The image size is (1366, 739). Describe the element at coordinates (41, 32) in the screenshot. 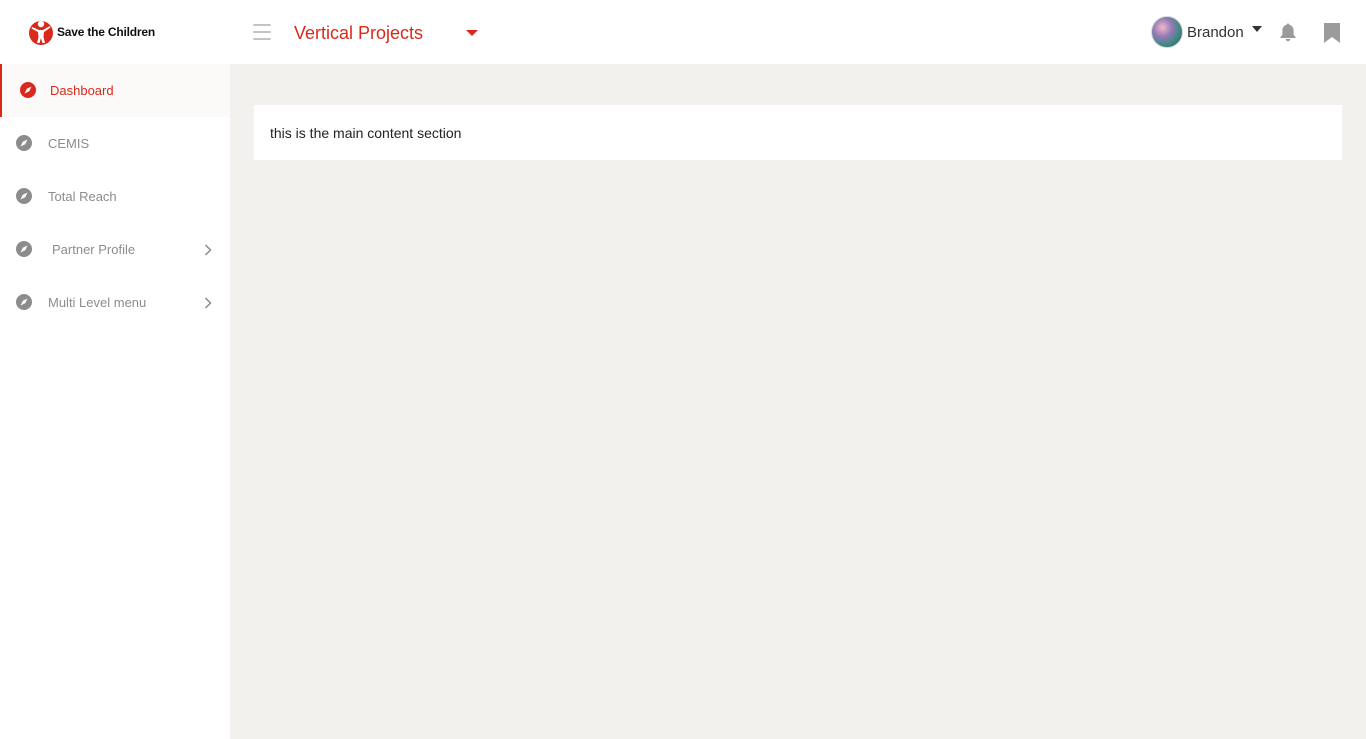

I see `save-the-children-logo-icon` at that location.